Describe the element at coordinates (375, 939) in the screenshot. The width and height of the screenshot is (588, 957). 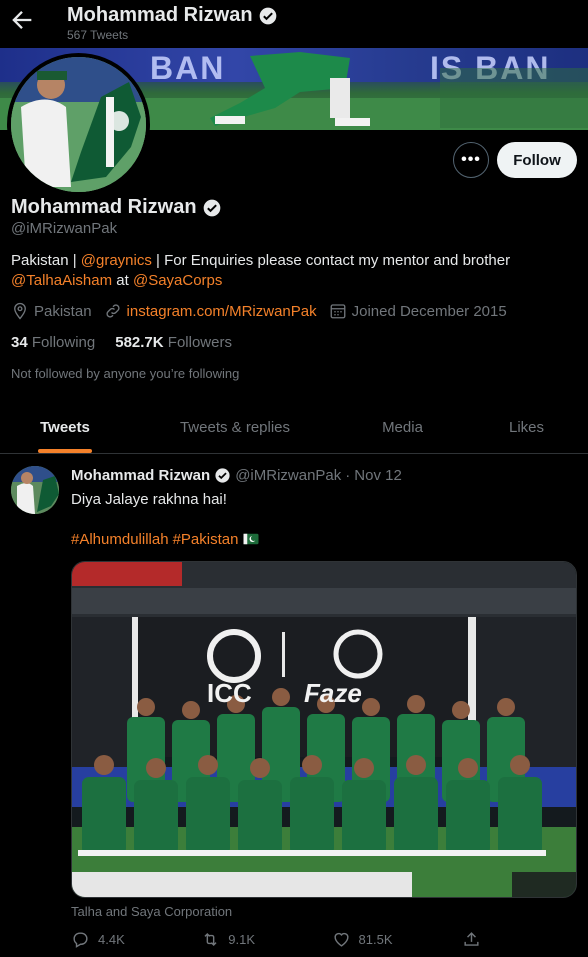
I see `like-count: 81.5K` at that location.